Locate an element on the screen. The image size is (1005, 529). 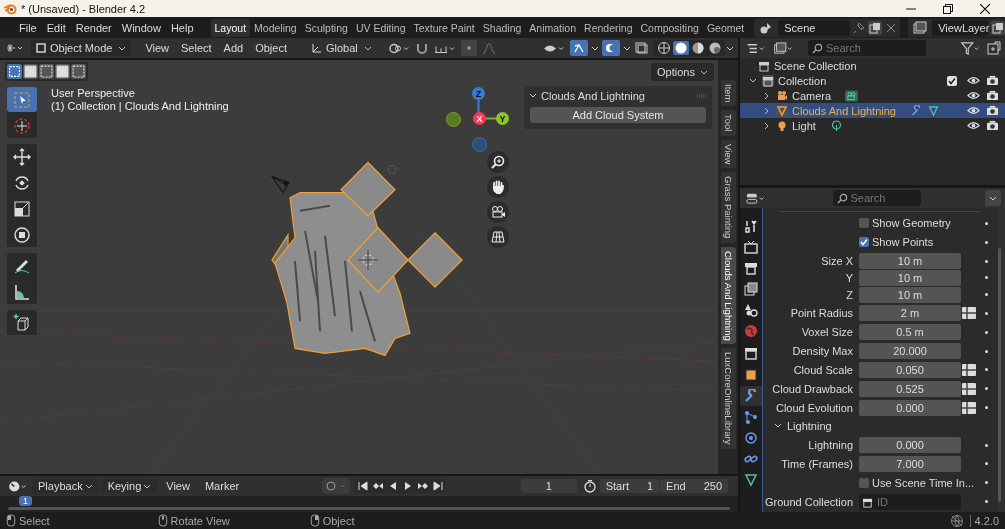
menu-item: Select is located at coordinates (196, 48).